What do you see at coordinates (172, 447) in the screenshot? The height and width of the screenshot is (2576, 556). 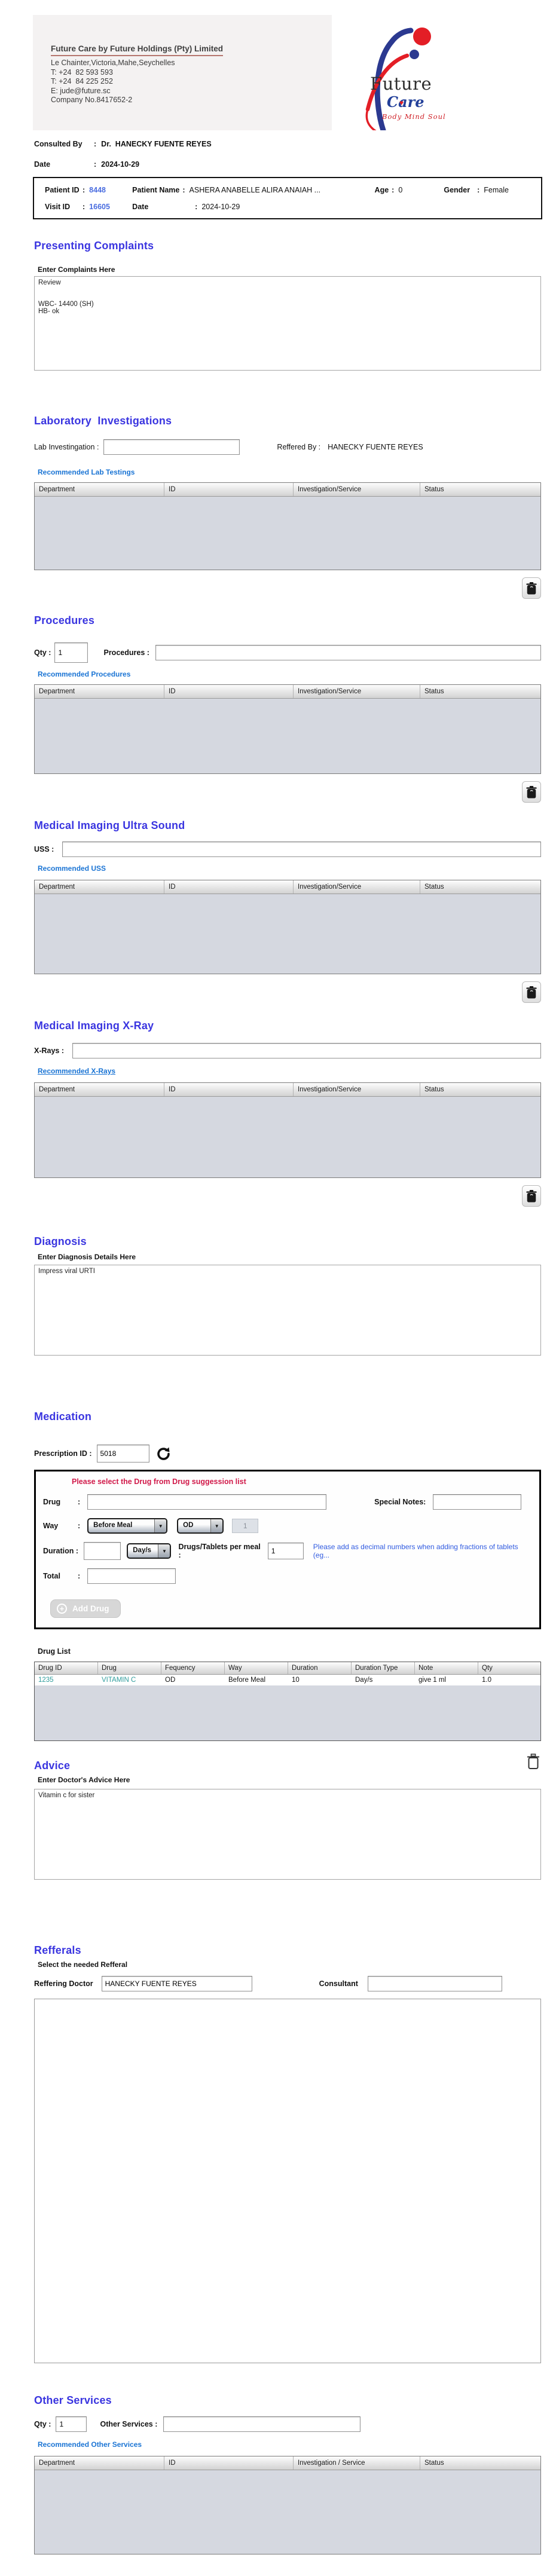 I see `lab-investigation-input` at bounding box center [172, 447].